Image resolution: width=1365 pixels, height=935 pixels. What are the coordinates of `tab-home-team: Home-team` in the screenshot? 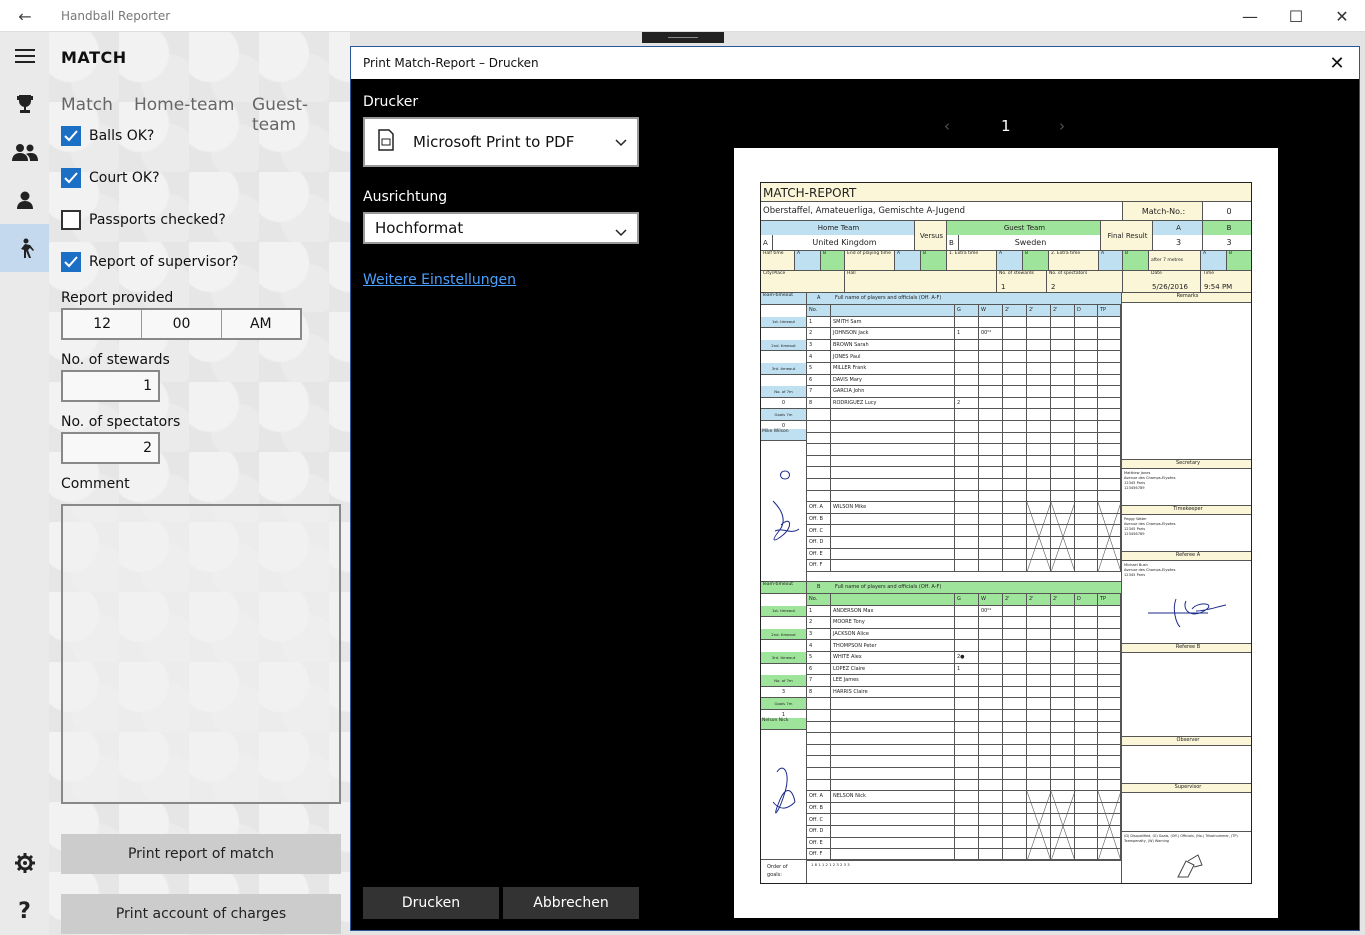 It's located at (184, 105).